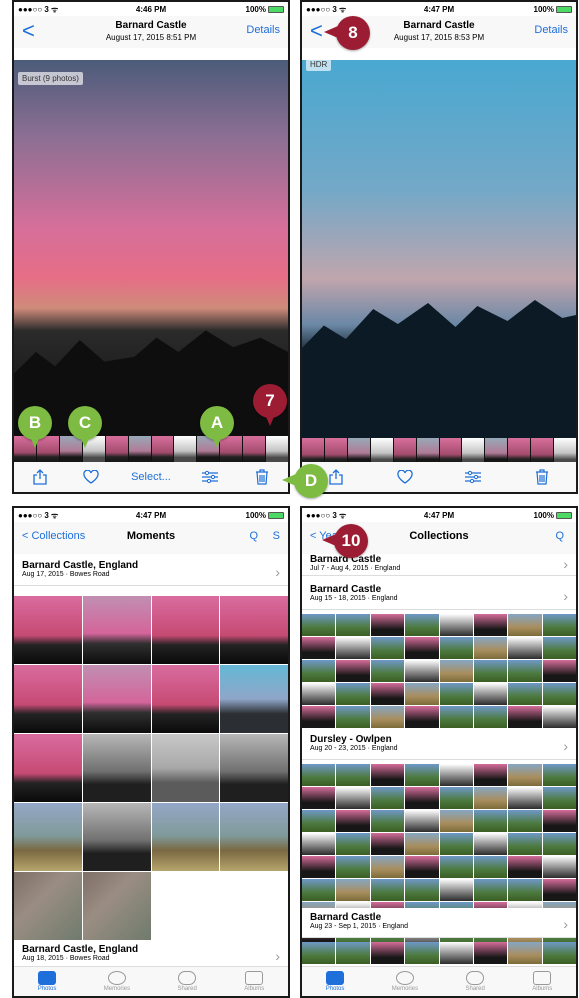  Describe the element at coordinates (28, 31) in the screenshot. I see `back-button: <` at that location.